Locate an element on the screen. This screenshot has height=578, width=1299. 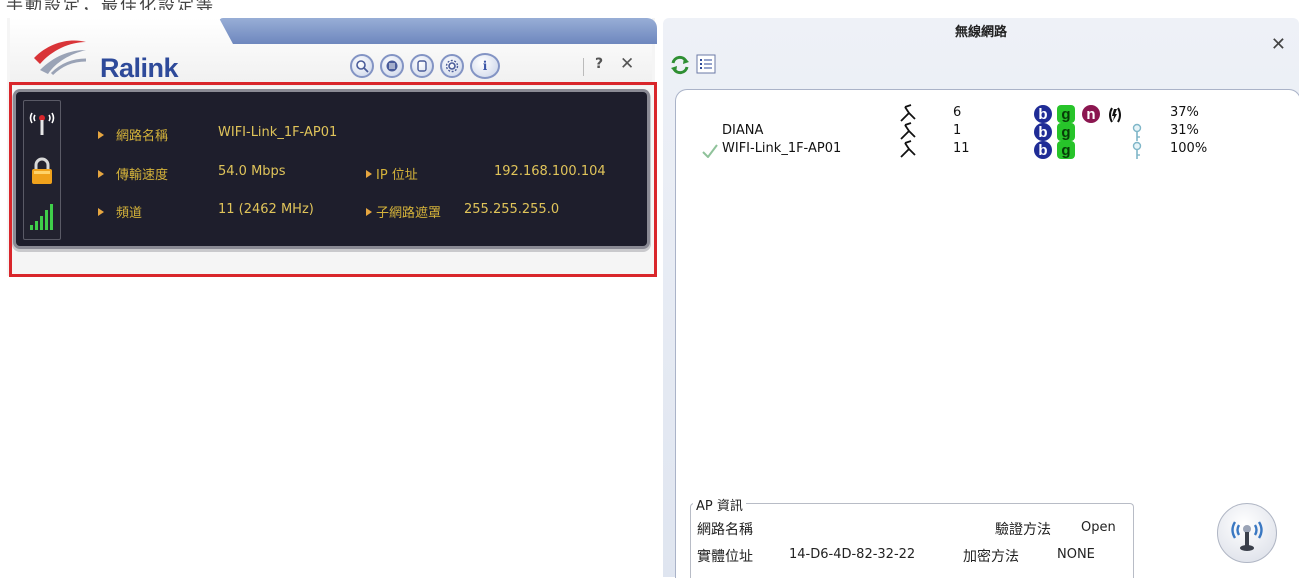
top-cut-text: 手動設定，最佳化設定等 is located at coordinates (330, 5).